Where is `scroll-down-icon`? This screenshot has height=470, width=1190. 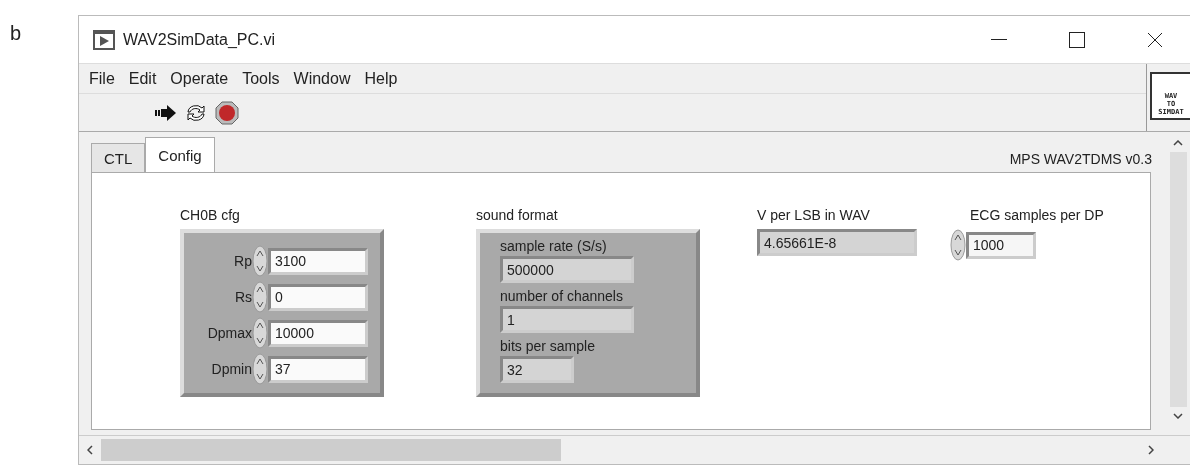 scroll-down-icon is located at coordinates (1178, 416).